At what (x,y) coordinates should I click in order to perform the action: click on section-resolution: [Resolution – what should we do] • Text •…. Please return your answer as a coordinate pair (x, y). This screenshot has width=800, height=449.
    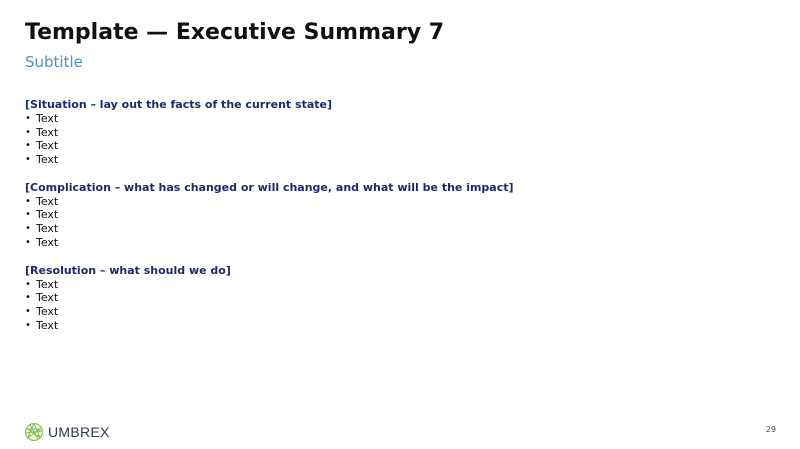
    Looking at the image, I should click on (395, 298).